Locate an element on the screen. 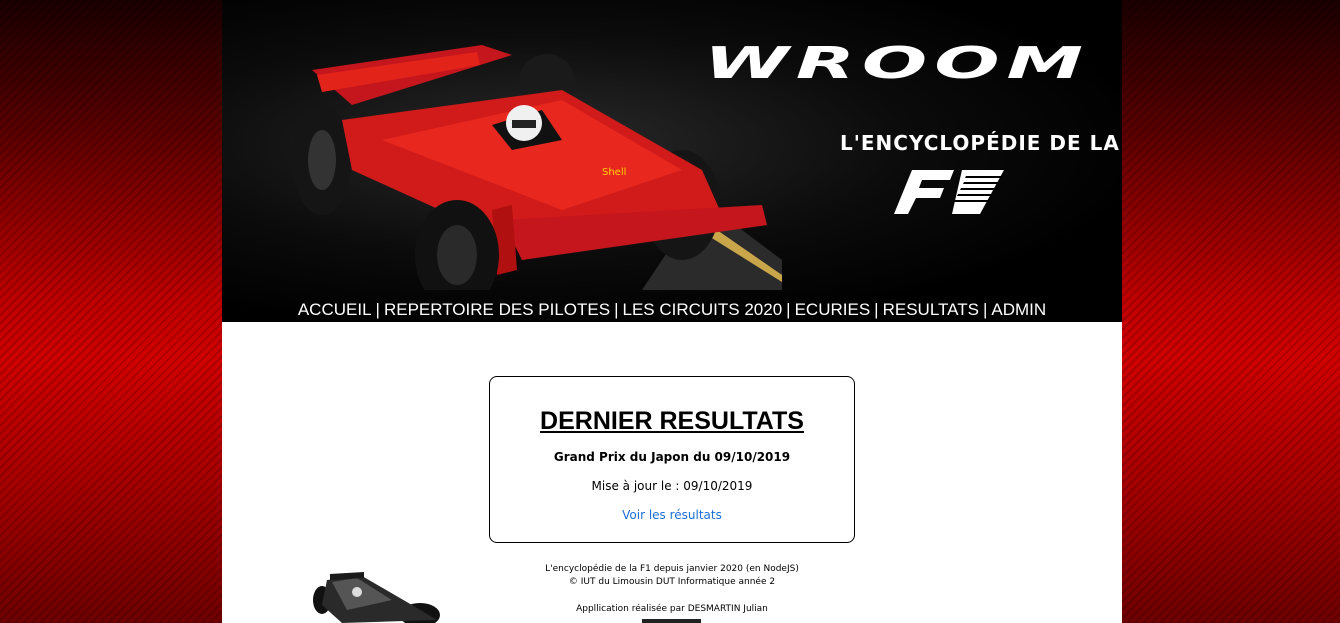  wroom-logo: WROOM is located at coordinates (897, 63).